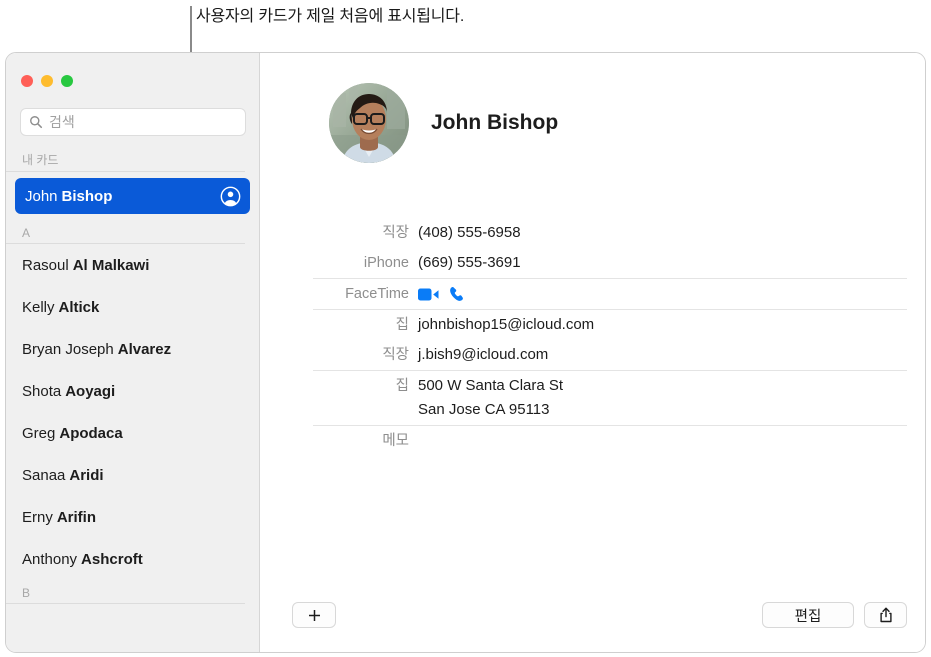 The height and width of the screenshot is (657, 931). What do you see at coordinates (592, 108) in the screenshot?
I see `contact-header: John Bishop` at bounding box center [592, 108].